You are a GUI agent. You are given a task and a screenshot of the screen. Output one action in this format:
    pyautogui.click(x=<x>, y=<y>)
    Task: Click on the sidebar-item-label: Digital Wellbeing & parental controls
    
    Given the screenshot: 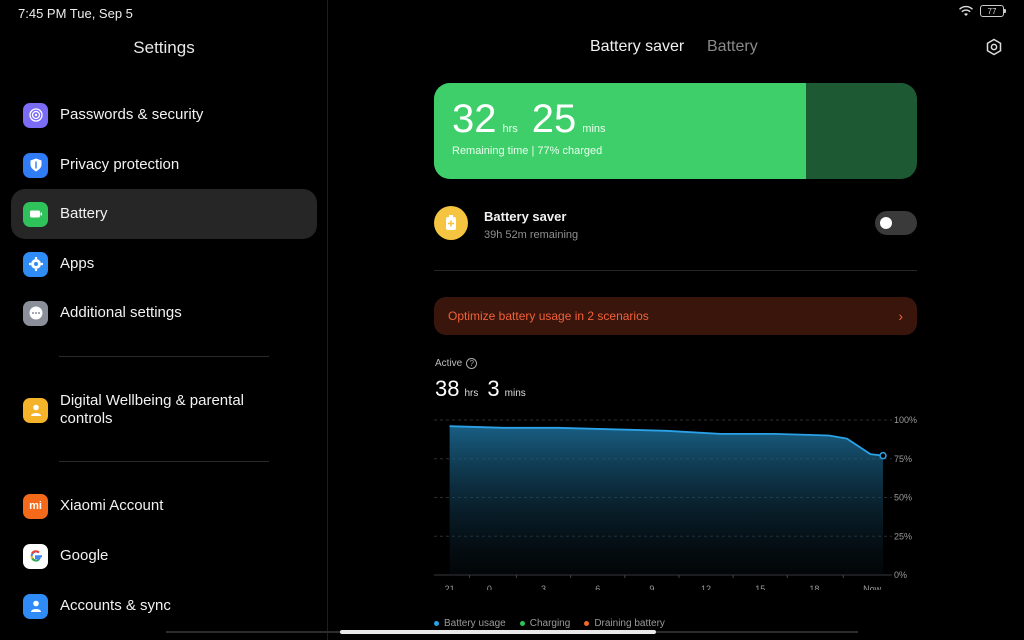 What is the action you would take?
    pyautogui.click(x=152, y=409)
    